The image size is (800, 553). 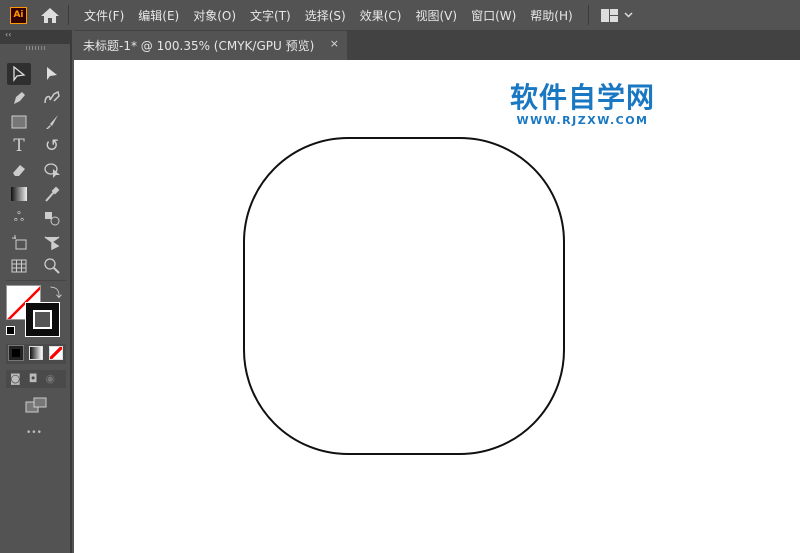 What do you see at coordinates (381, 15) in the screenshot?
I see `menu-effect: 效果(C)` at bounding box center [381, 15].